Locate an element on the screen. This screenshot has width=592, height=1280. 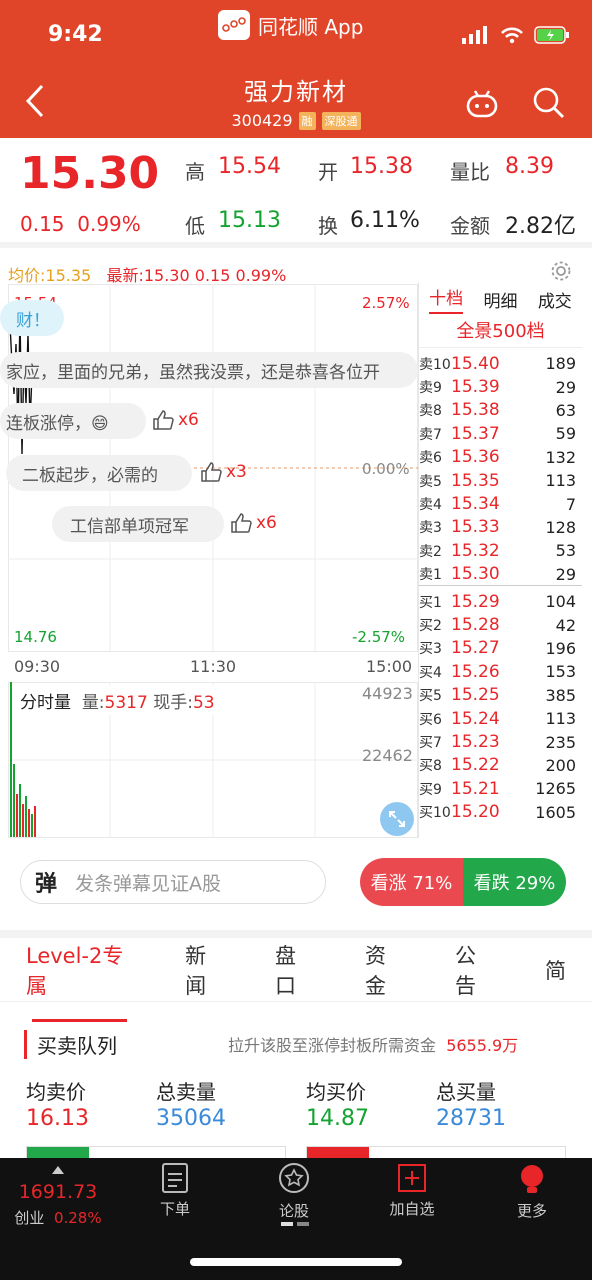
time-noon: 11:30 is located at coordinates (213, 666).